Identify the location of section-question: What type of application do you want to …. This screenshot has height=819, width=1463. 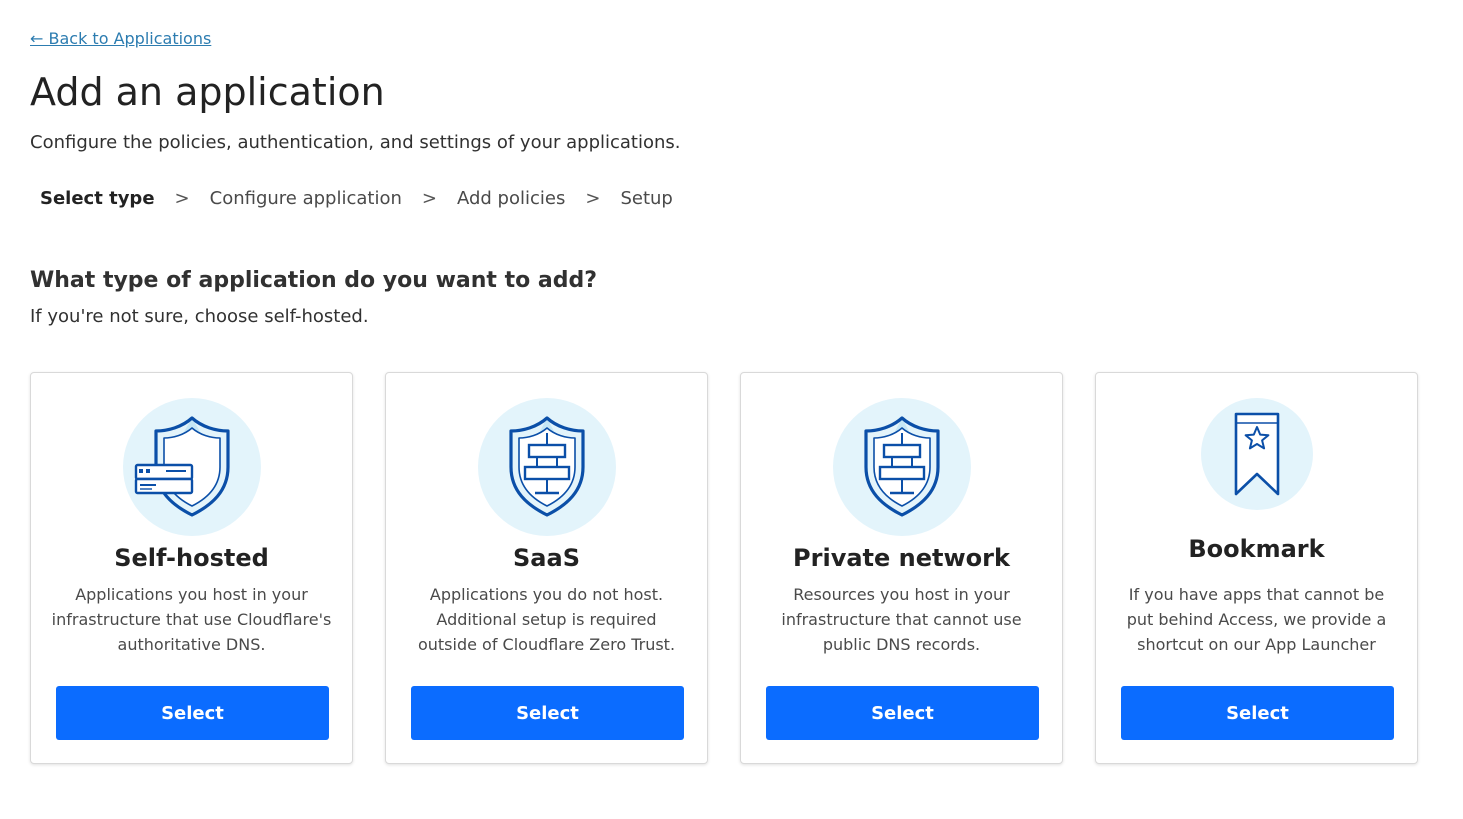
(313, 280).